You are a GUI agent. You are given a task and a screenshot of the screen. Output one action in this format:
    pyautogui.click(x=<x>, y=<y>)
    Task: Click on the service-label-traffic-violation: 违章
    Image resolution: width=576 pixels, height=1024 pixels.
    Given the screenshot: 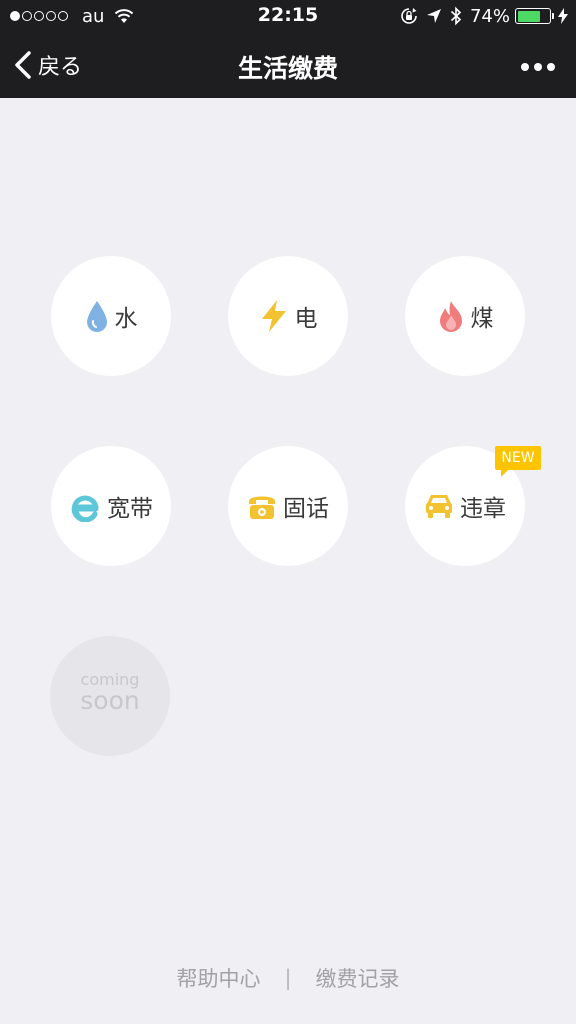 What is the action you would take?
    pyautogui.click(x=483, y=509)
    